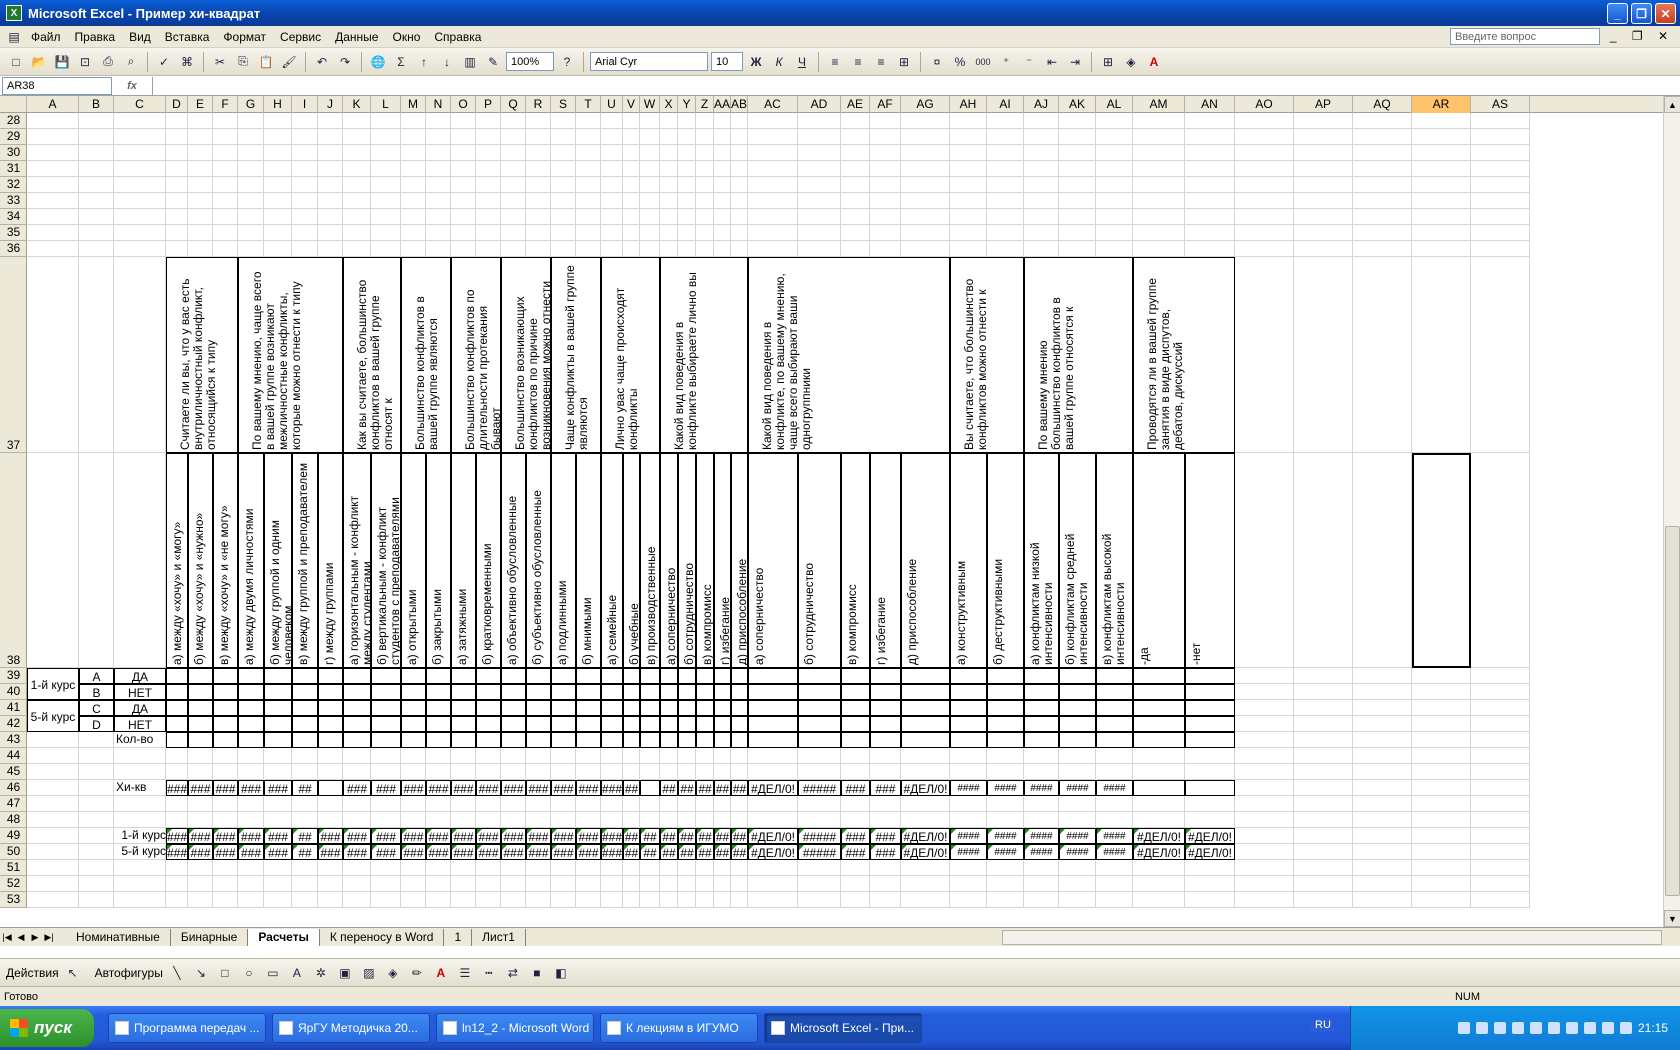 This screenshot has height=1050, width=1680. Describe the element at coordinates (1131, 62) in the screenshot. I see `fill-color-icon: ◈` at that location.